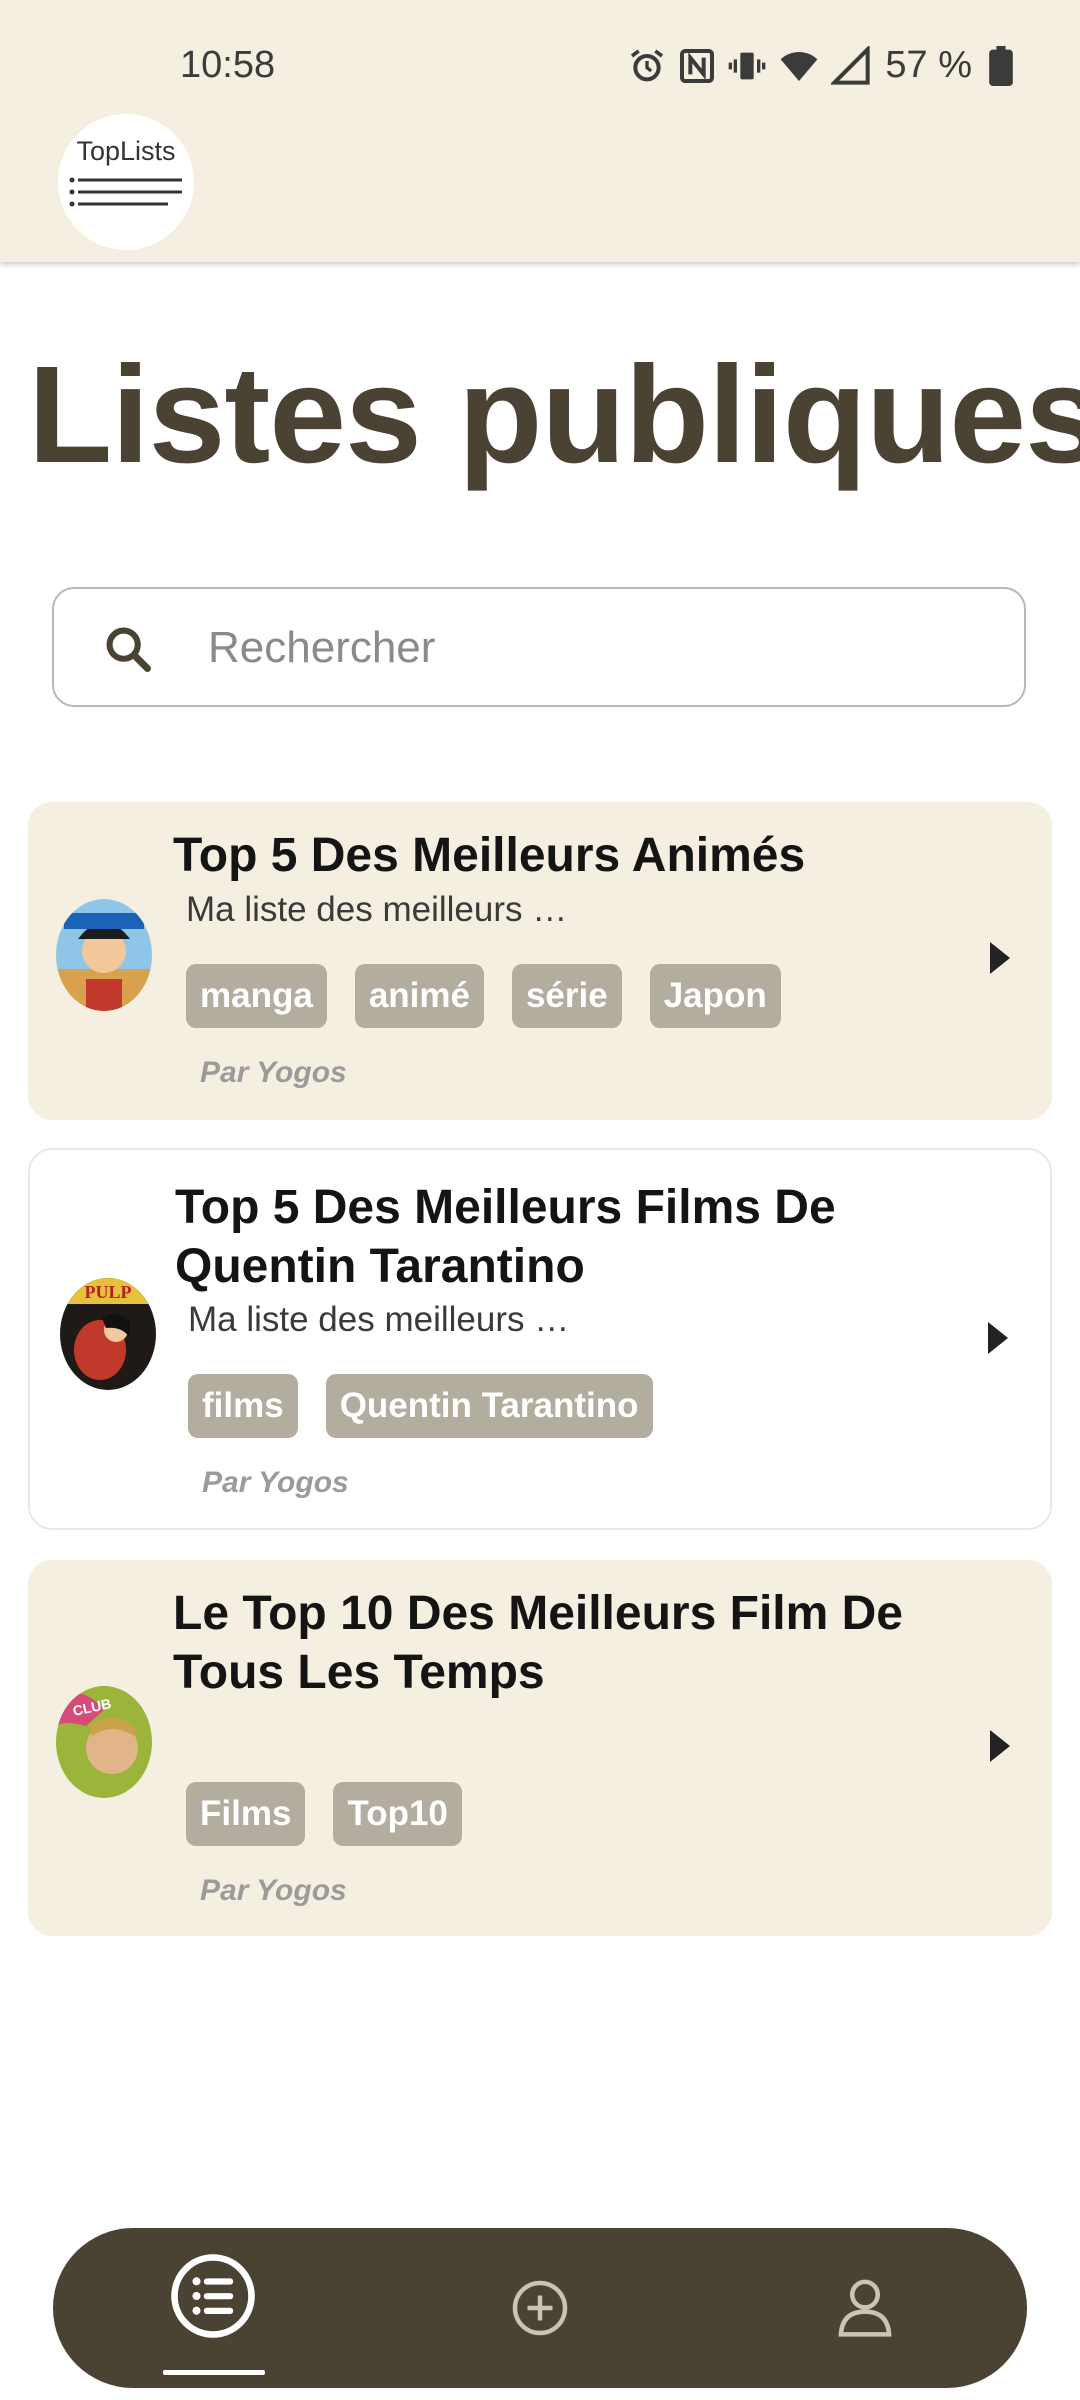 The height and width of the screenshot is (2400, 1080). I want to click on battery-icon, so click(1001, 65).